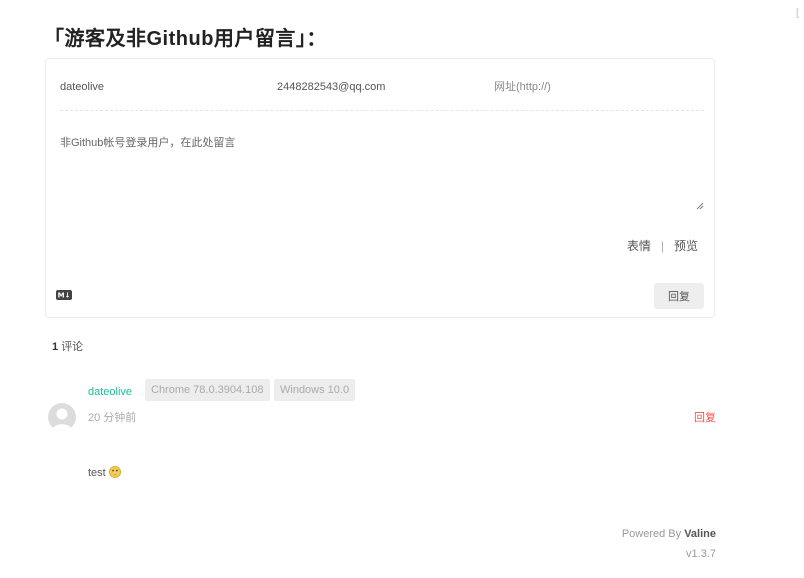 The image size is (804, 578). Describe the element at coordinates (112, 418) in the screenshot. I see `comment-time: 20 分钟前` at that location.